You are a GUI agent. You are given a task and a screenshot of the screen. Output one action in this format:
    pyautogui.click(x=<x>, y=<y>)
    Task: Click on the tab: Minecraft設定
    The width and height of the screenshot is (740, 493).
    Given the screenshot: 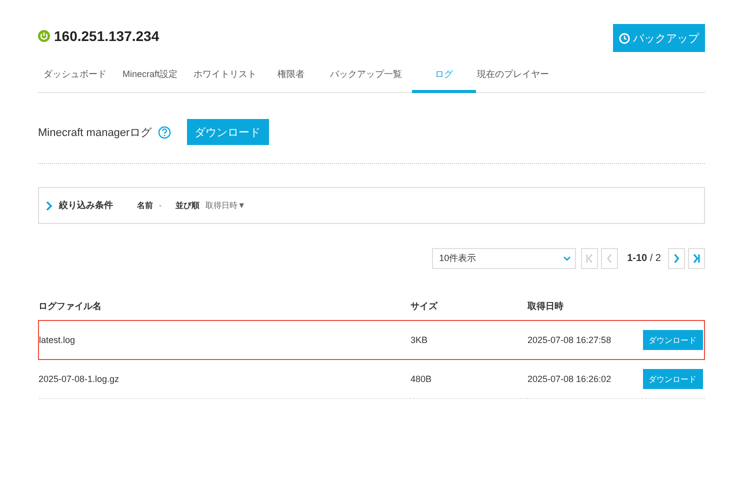 What is the action you would take?
    pyautogui.click(x=150, y=76)
    